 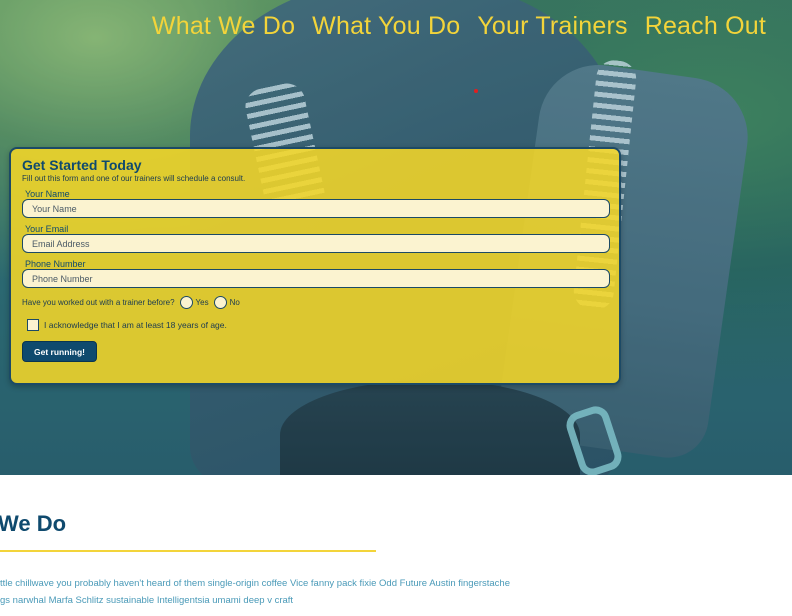 What do you see at coordinates (234, 302) in the screenshot?
I see `no-radio-label: No` at bounding box center [234, 302].